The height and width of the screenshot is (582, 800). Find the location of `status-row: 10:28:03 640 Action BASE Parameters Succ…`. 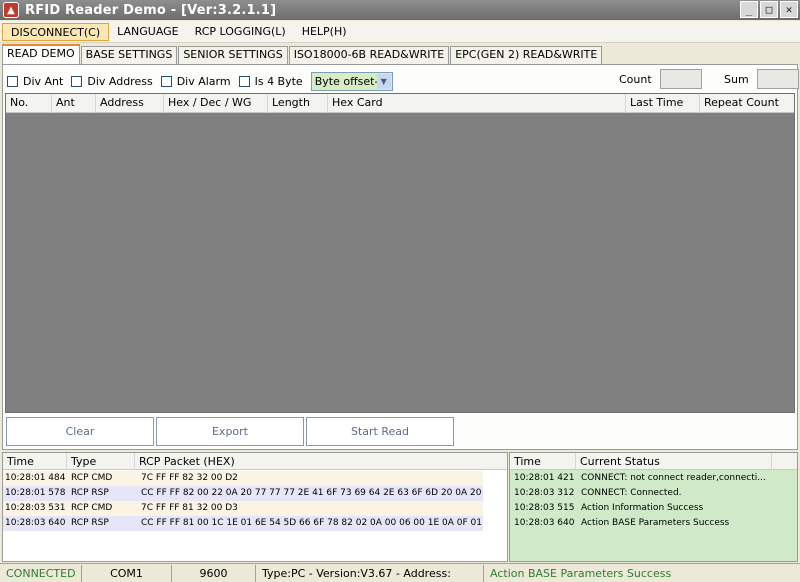

status-row: 10:28:03 640 Action BASE Parameters Succ… is located at coordinates (653, 523).